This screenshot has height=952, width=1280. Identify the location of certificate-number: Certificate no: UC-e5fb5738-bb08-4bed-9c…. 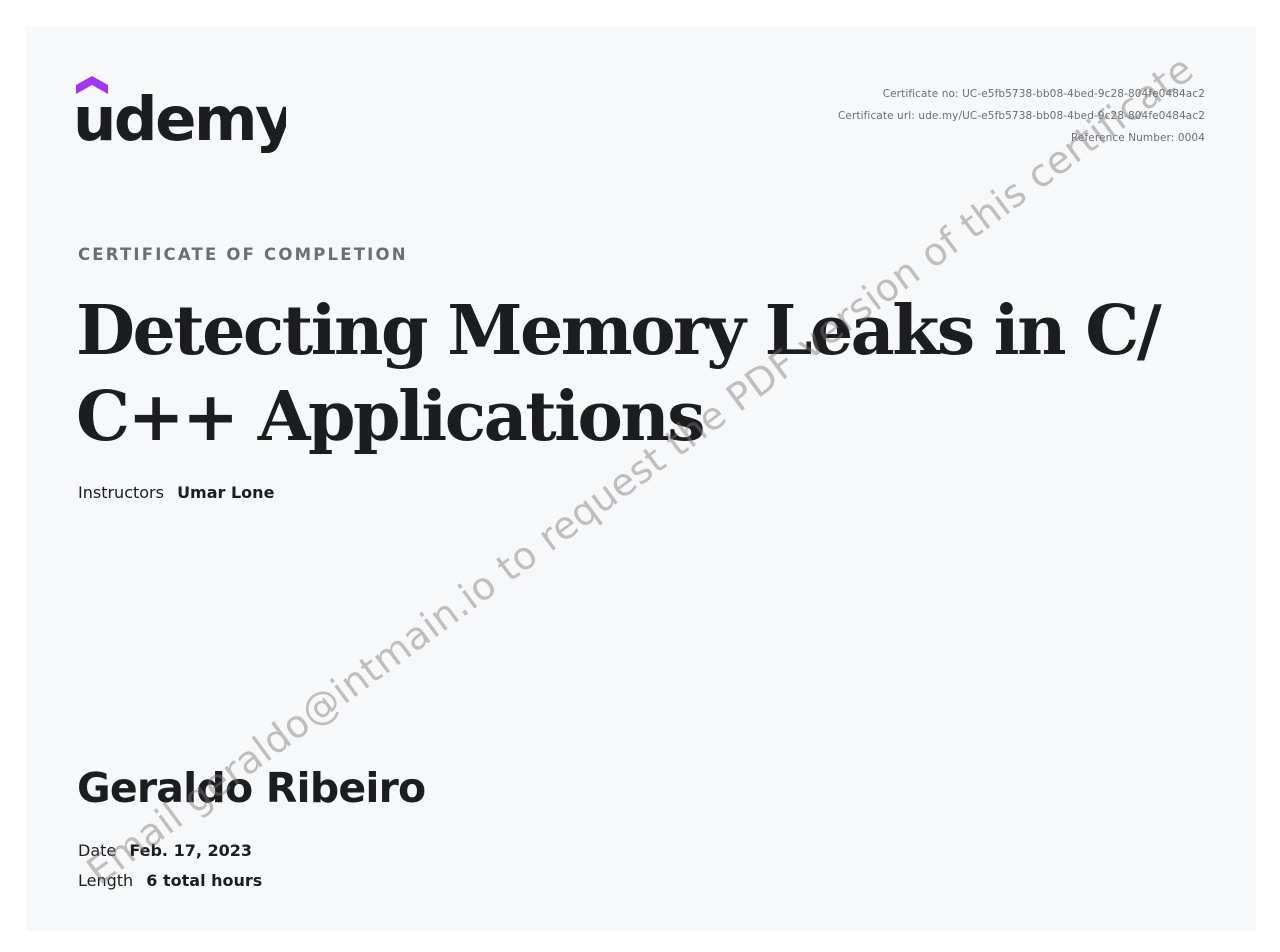
(1043, 94).